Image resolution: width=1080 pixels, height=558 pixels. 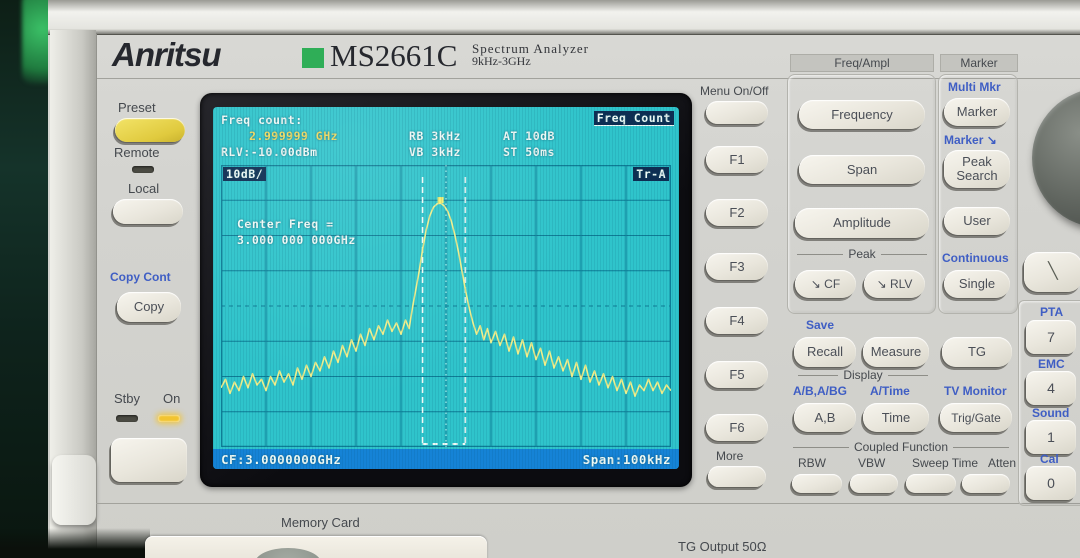 What do you see at coordinates (986, 483) in the screenshot?
I see `atten-button` at bounding box center [986, 483].